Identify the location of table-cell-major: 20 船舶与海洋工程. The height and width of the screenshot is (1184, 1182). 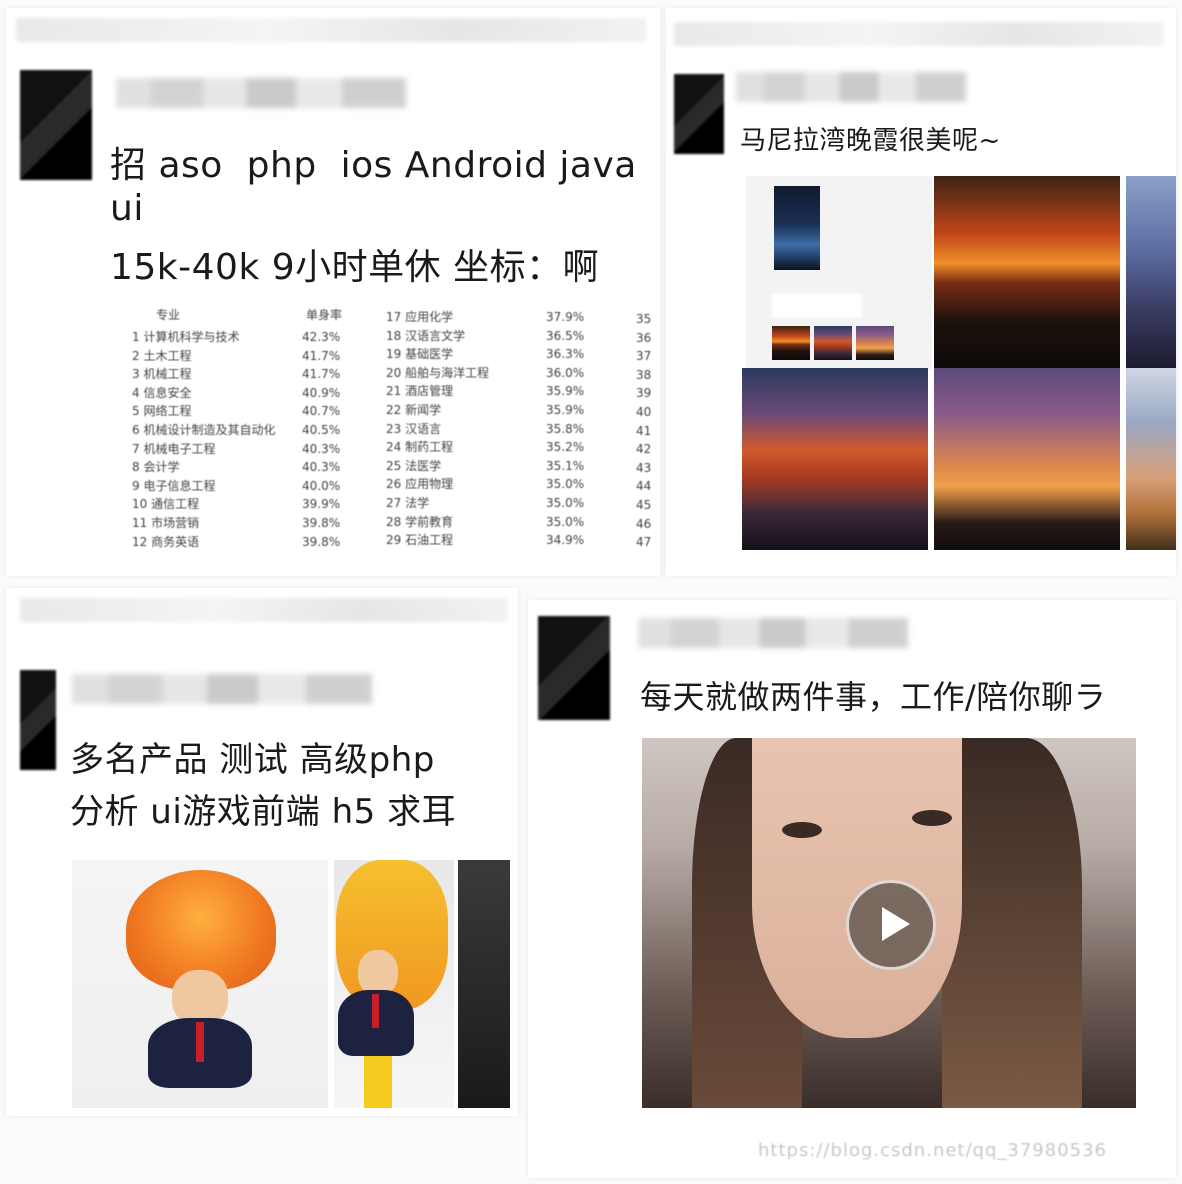
(438, 372).